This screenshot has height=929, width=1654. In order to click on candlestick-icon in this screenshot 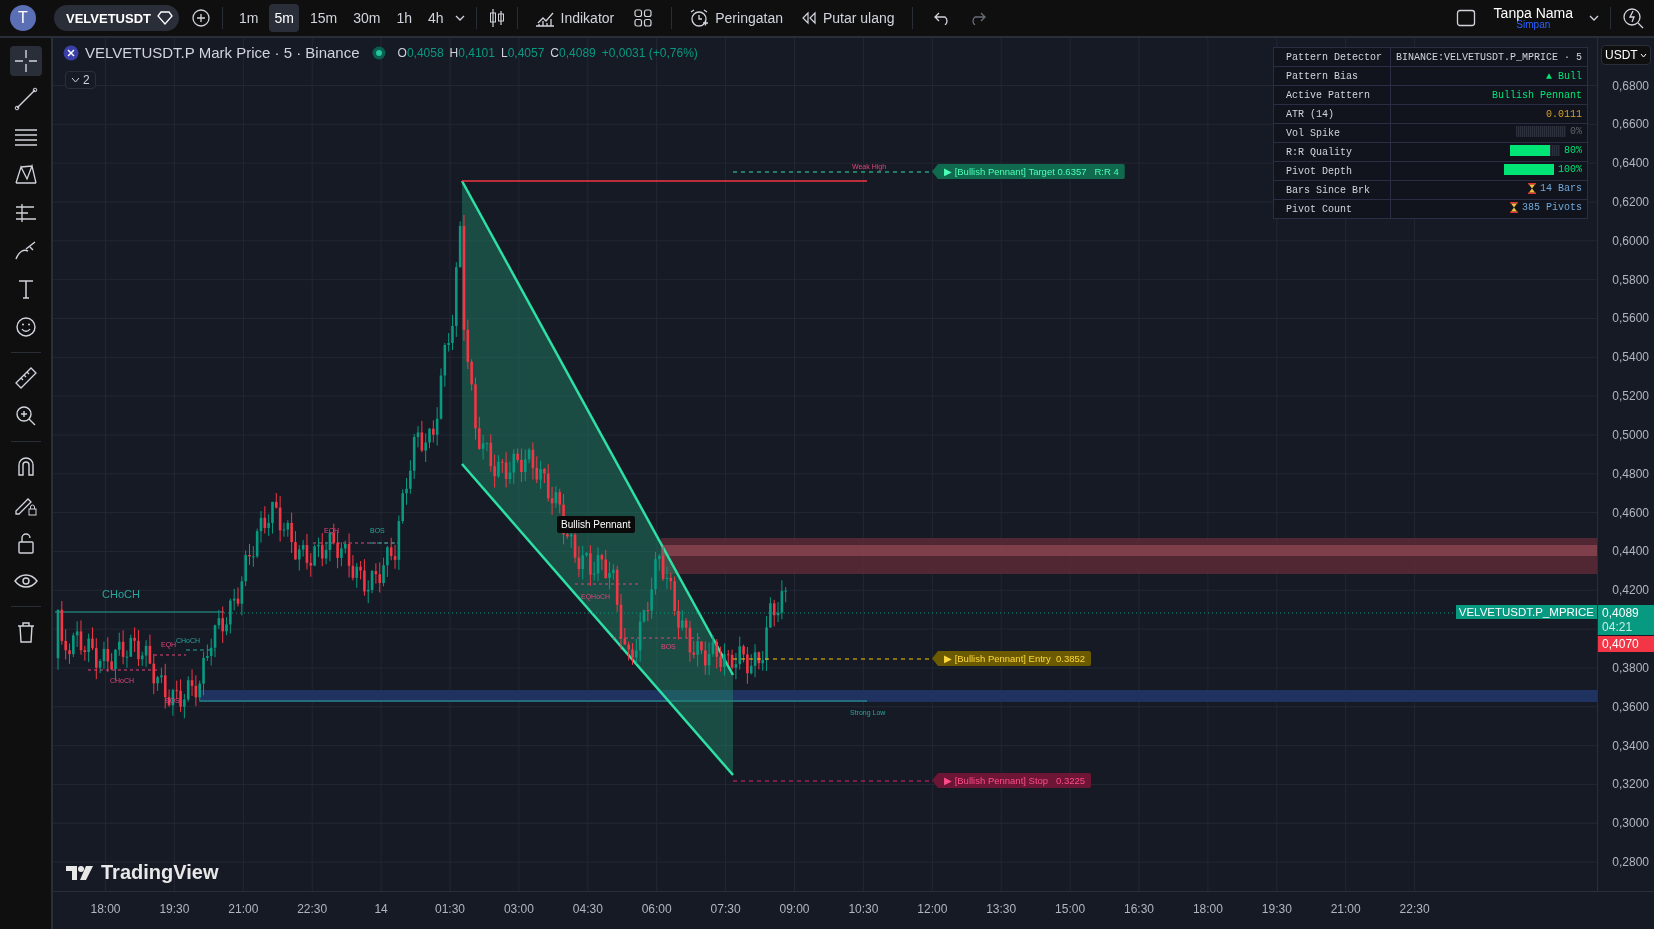, I will do `click(496, 18)`.